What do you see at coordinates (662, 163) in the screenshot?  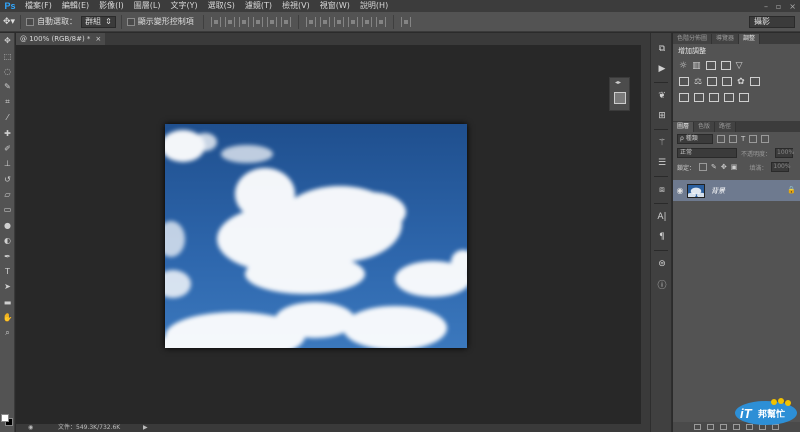 I see `layer-comps-icon: ☰` at bounding box center [662, 163].